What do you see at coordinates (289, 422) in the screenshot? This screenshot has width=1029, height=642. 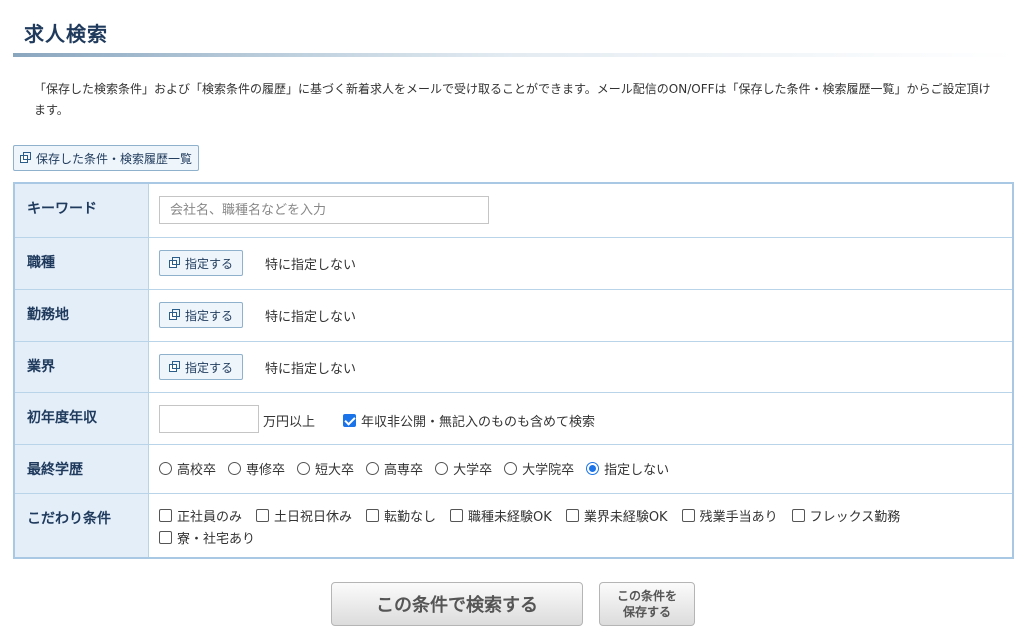 I see `salary-unit: 万円以上` at bounding box center [289, 422].